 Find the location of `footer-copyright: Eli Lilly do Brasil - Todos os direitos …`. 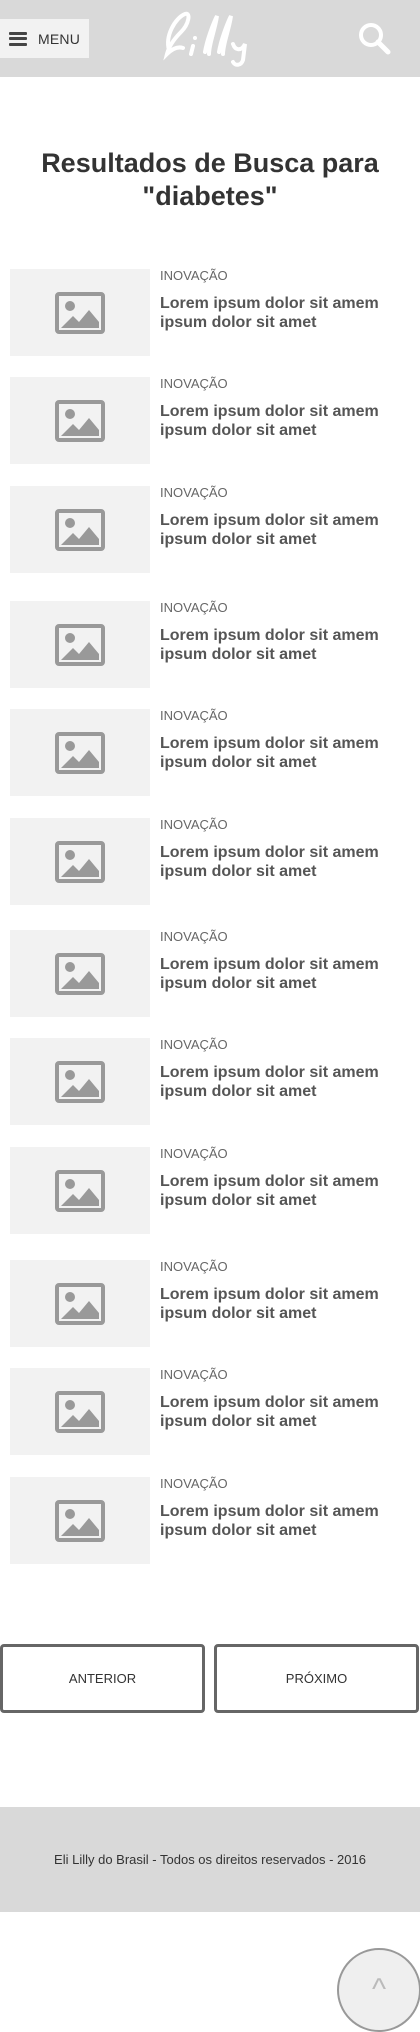

footer-copyright: Eli Lilly do Brasil - Todos os direitos … is located at coordinates (210, 1859).